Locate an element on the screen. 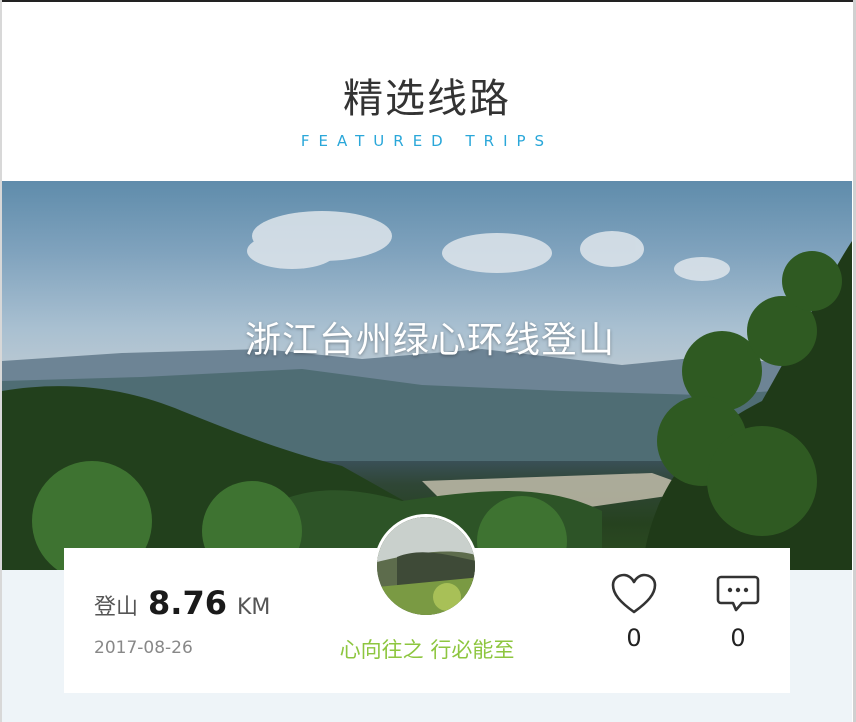 The width and height of the screenshot is (856, 722). comment-icon is located at coordinates (738, 593).